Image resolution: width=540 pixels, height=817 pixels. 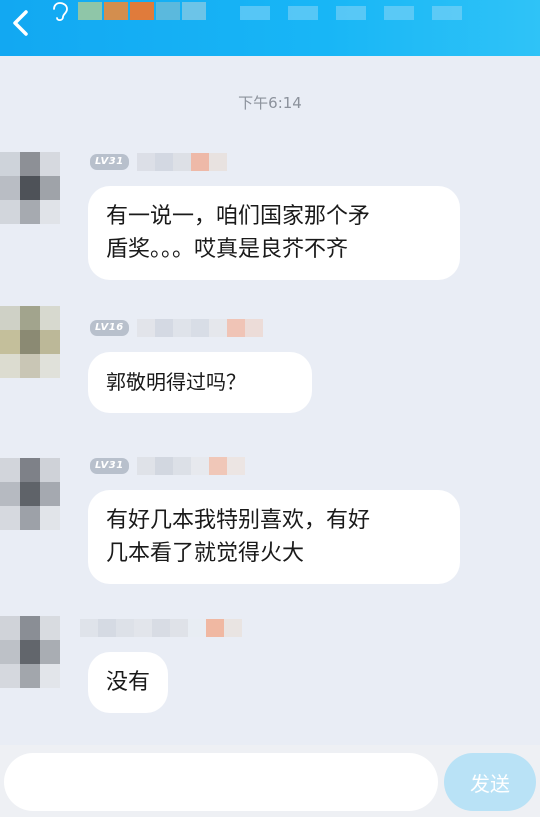 What do you see at coordinates (221, 782) in the screenshot?
I see `message-input` at bounding box center [221, 782].